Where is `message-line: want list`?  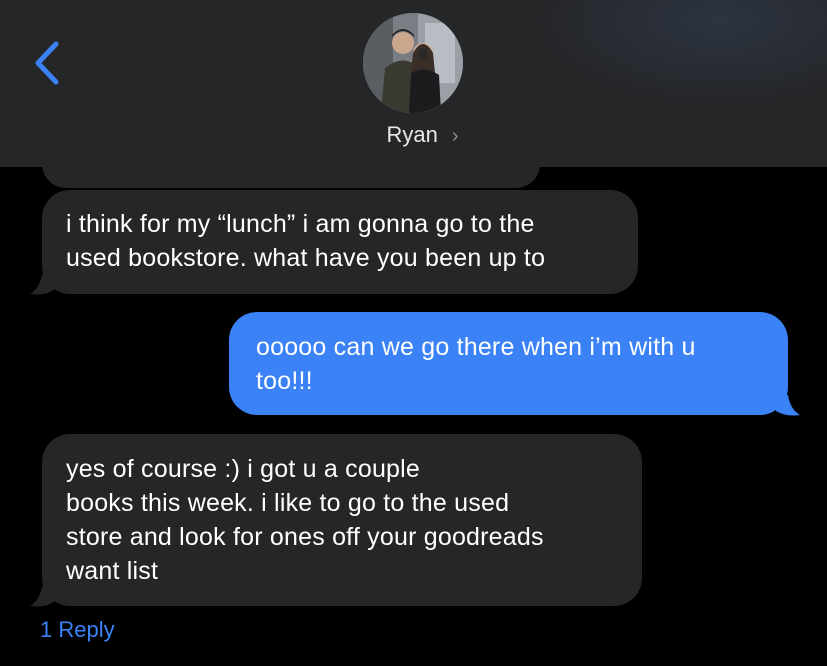 message-line: want list is located at coordinates (112, 571).